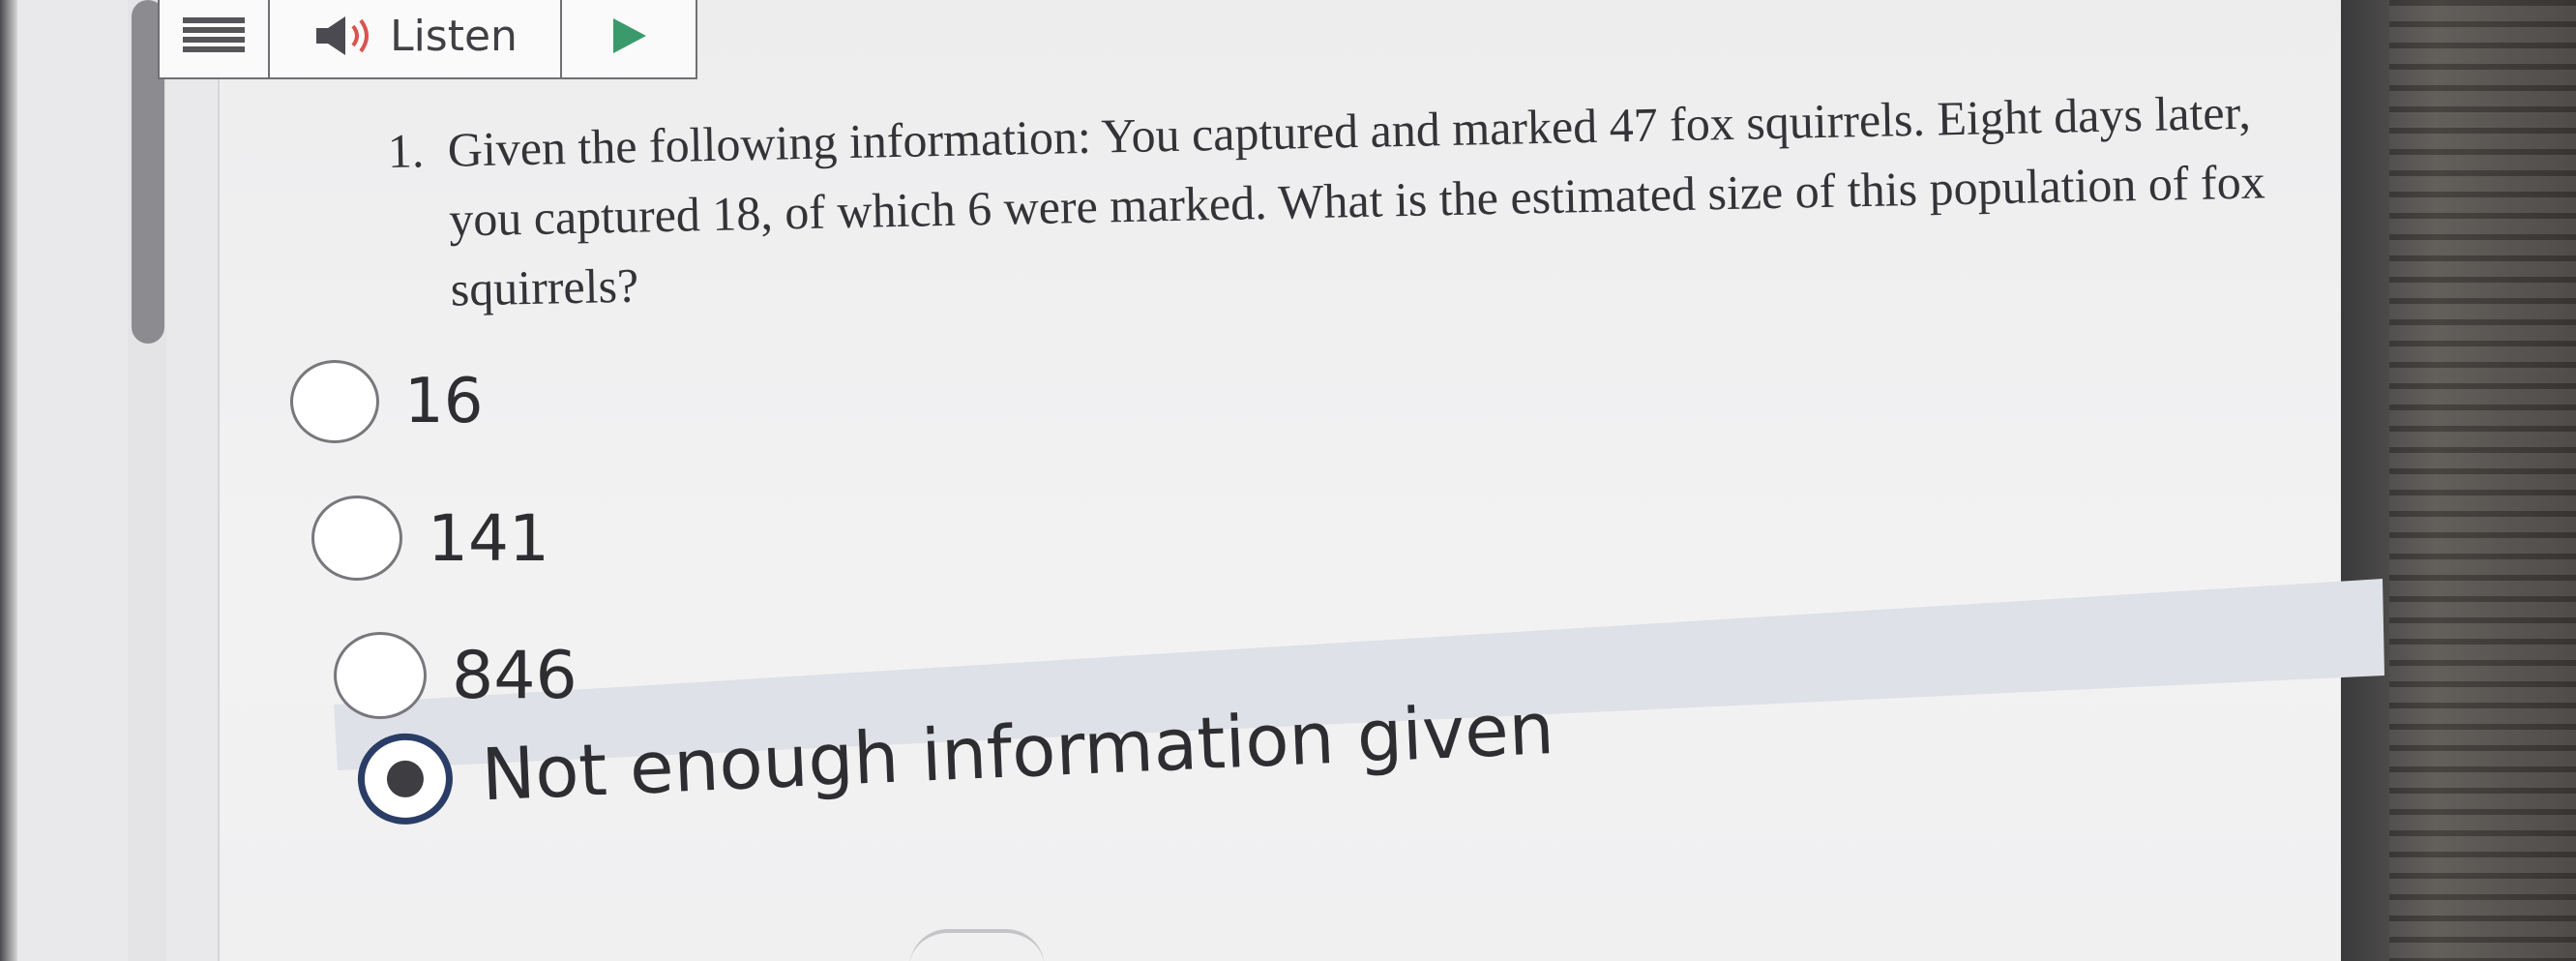  Describe the element at coordinates (2483, 480) in the screenshot. I see `bezel-texture` at that location.